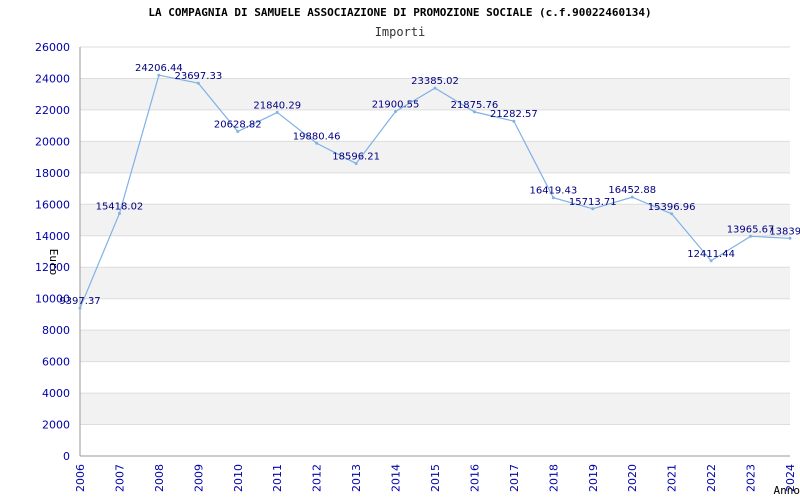  Describe the element at coordinates (119, 478) in the screenshot. I see `x-tick-label: 2007` at that location.